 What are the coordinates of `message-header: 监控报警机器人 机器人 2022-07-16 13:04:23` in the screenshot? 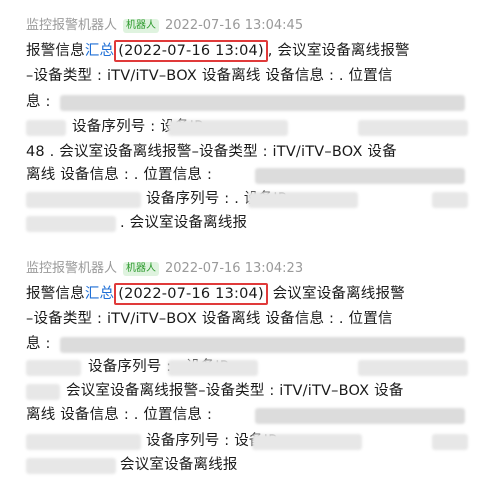 It's located at (164, 268).